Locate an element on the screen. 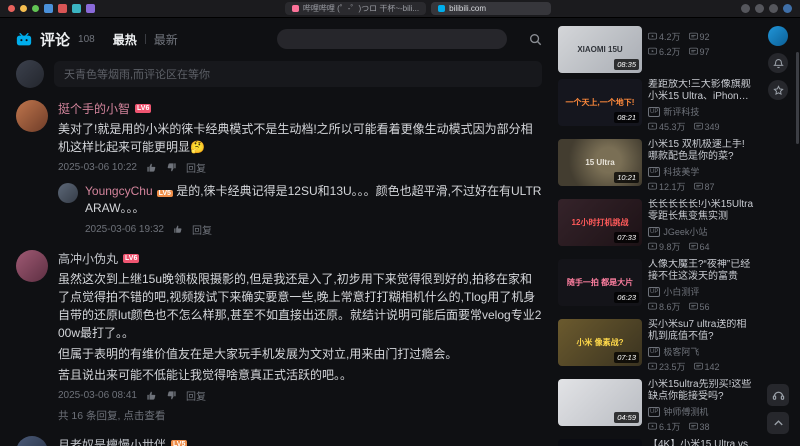  video-thumbnail: 4K 东京实拍21:04 is located at coordinates (600, 442).